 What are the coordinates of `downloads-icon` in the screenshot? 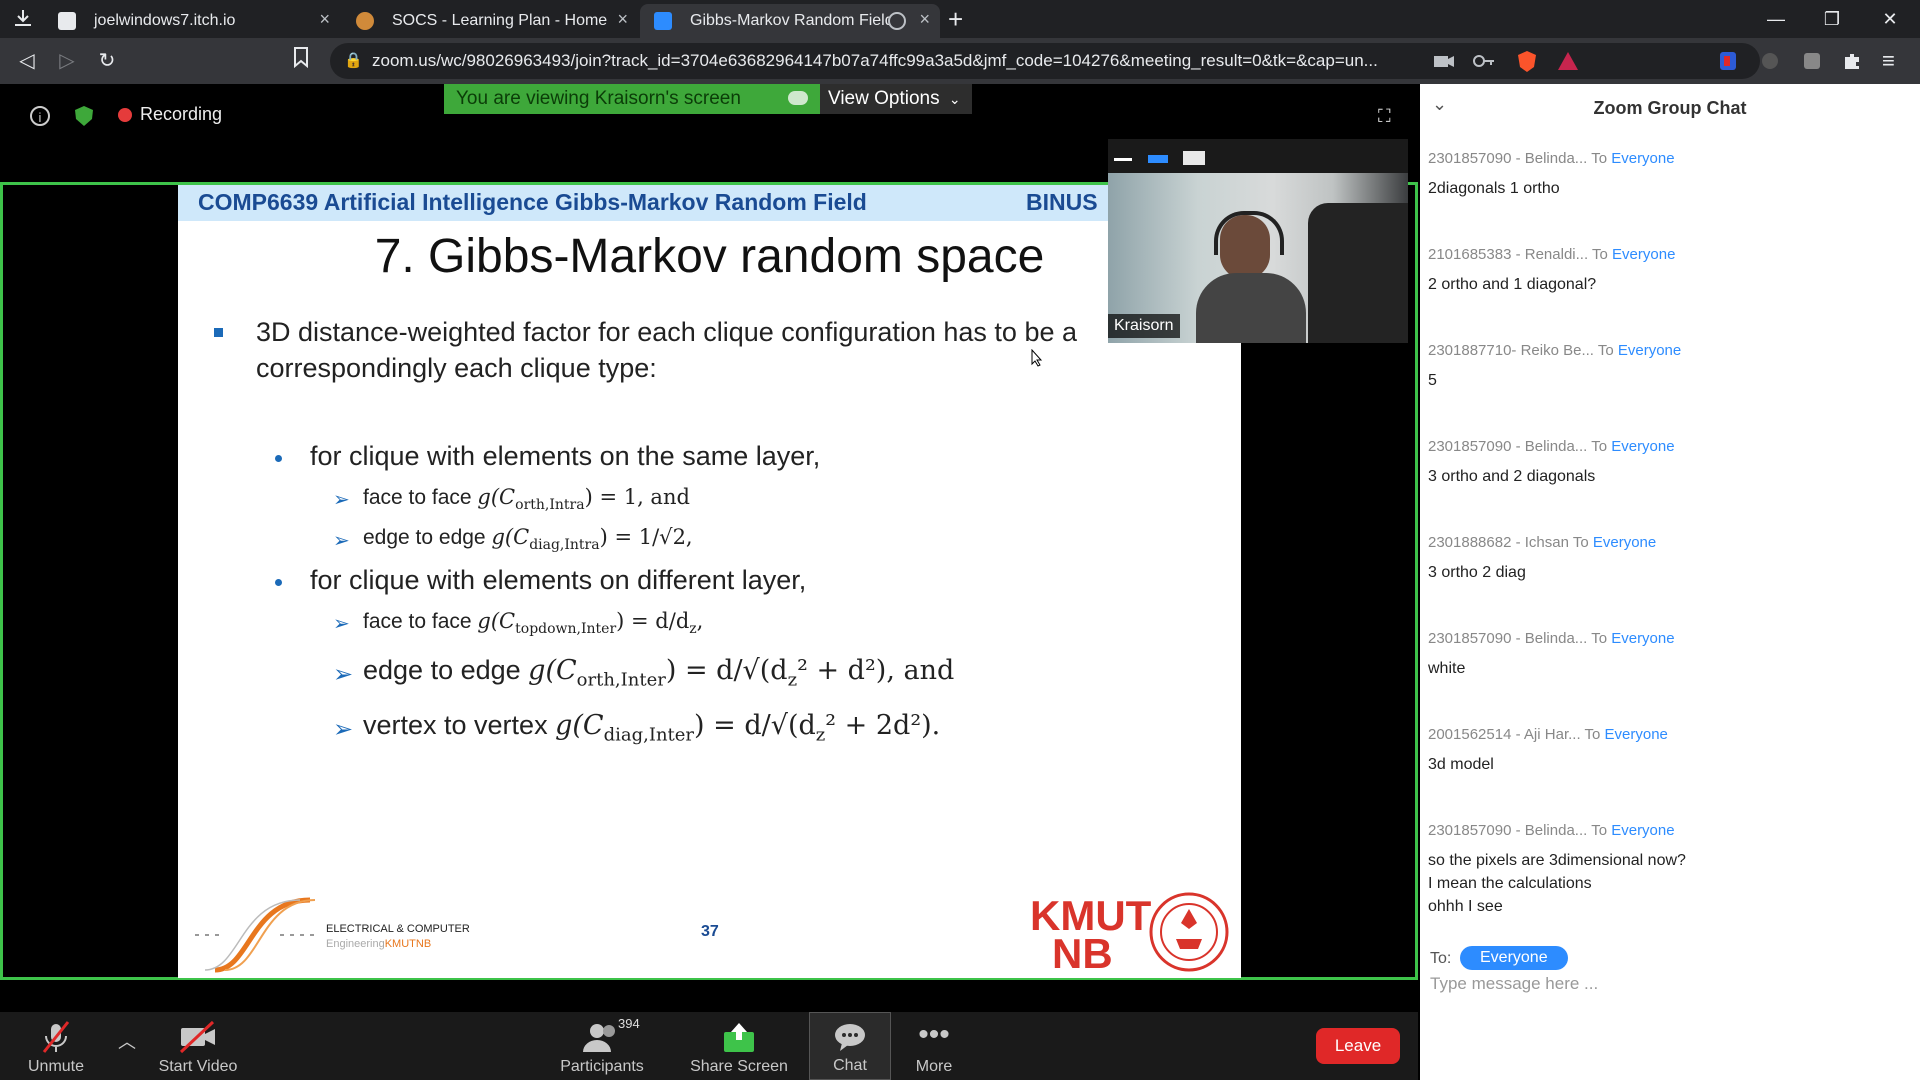 It's located at (23, 19).